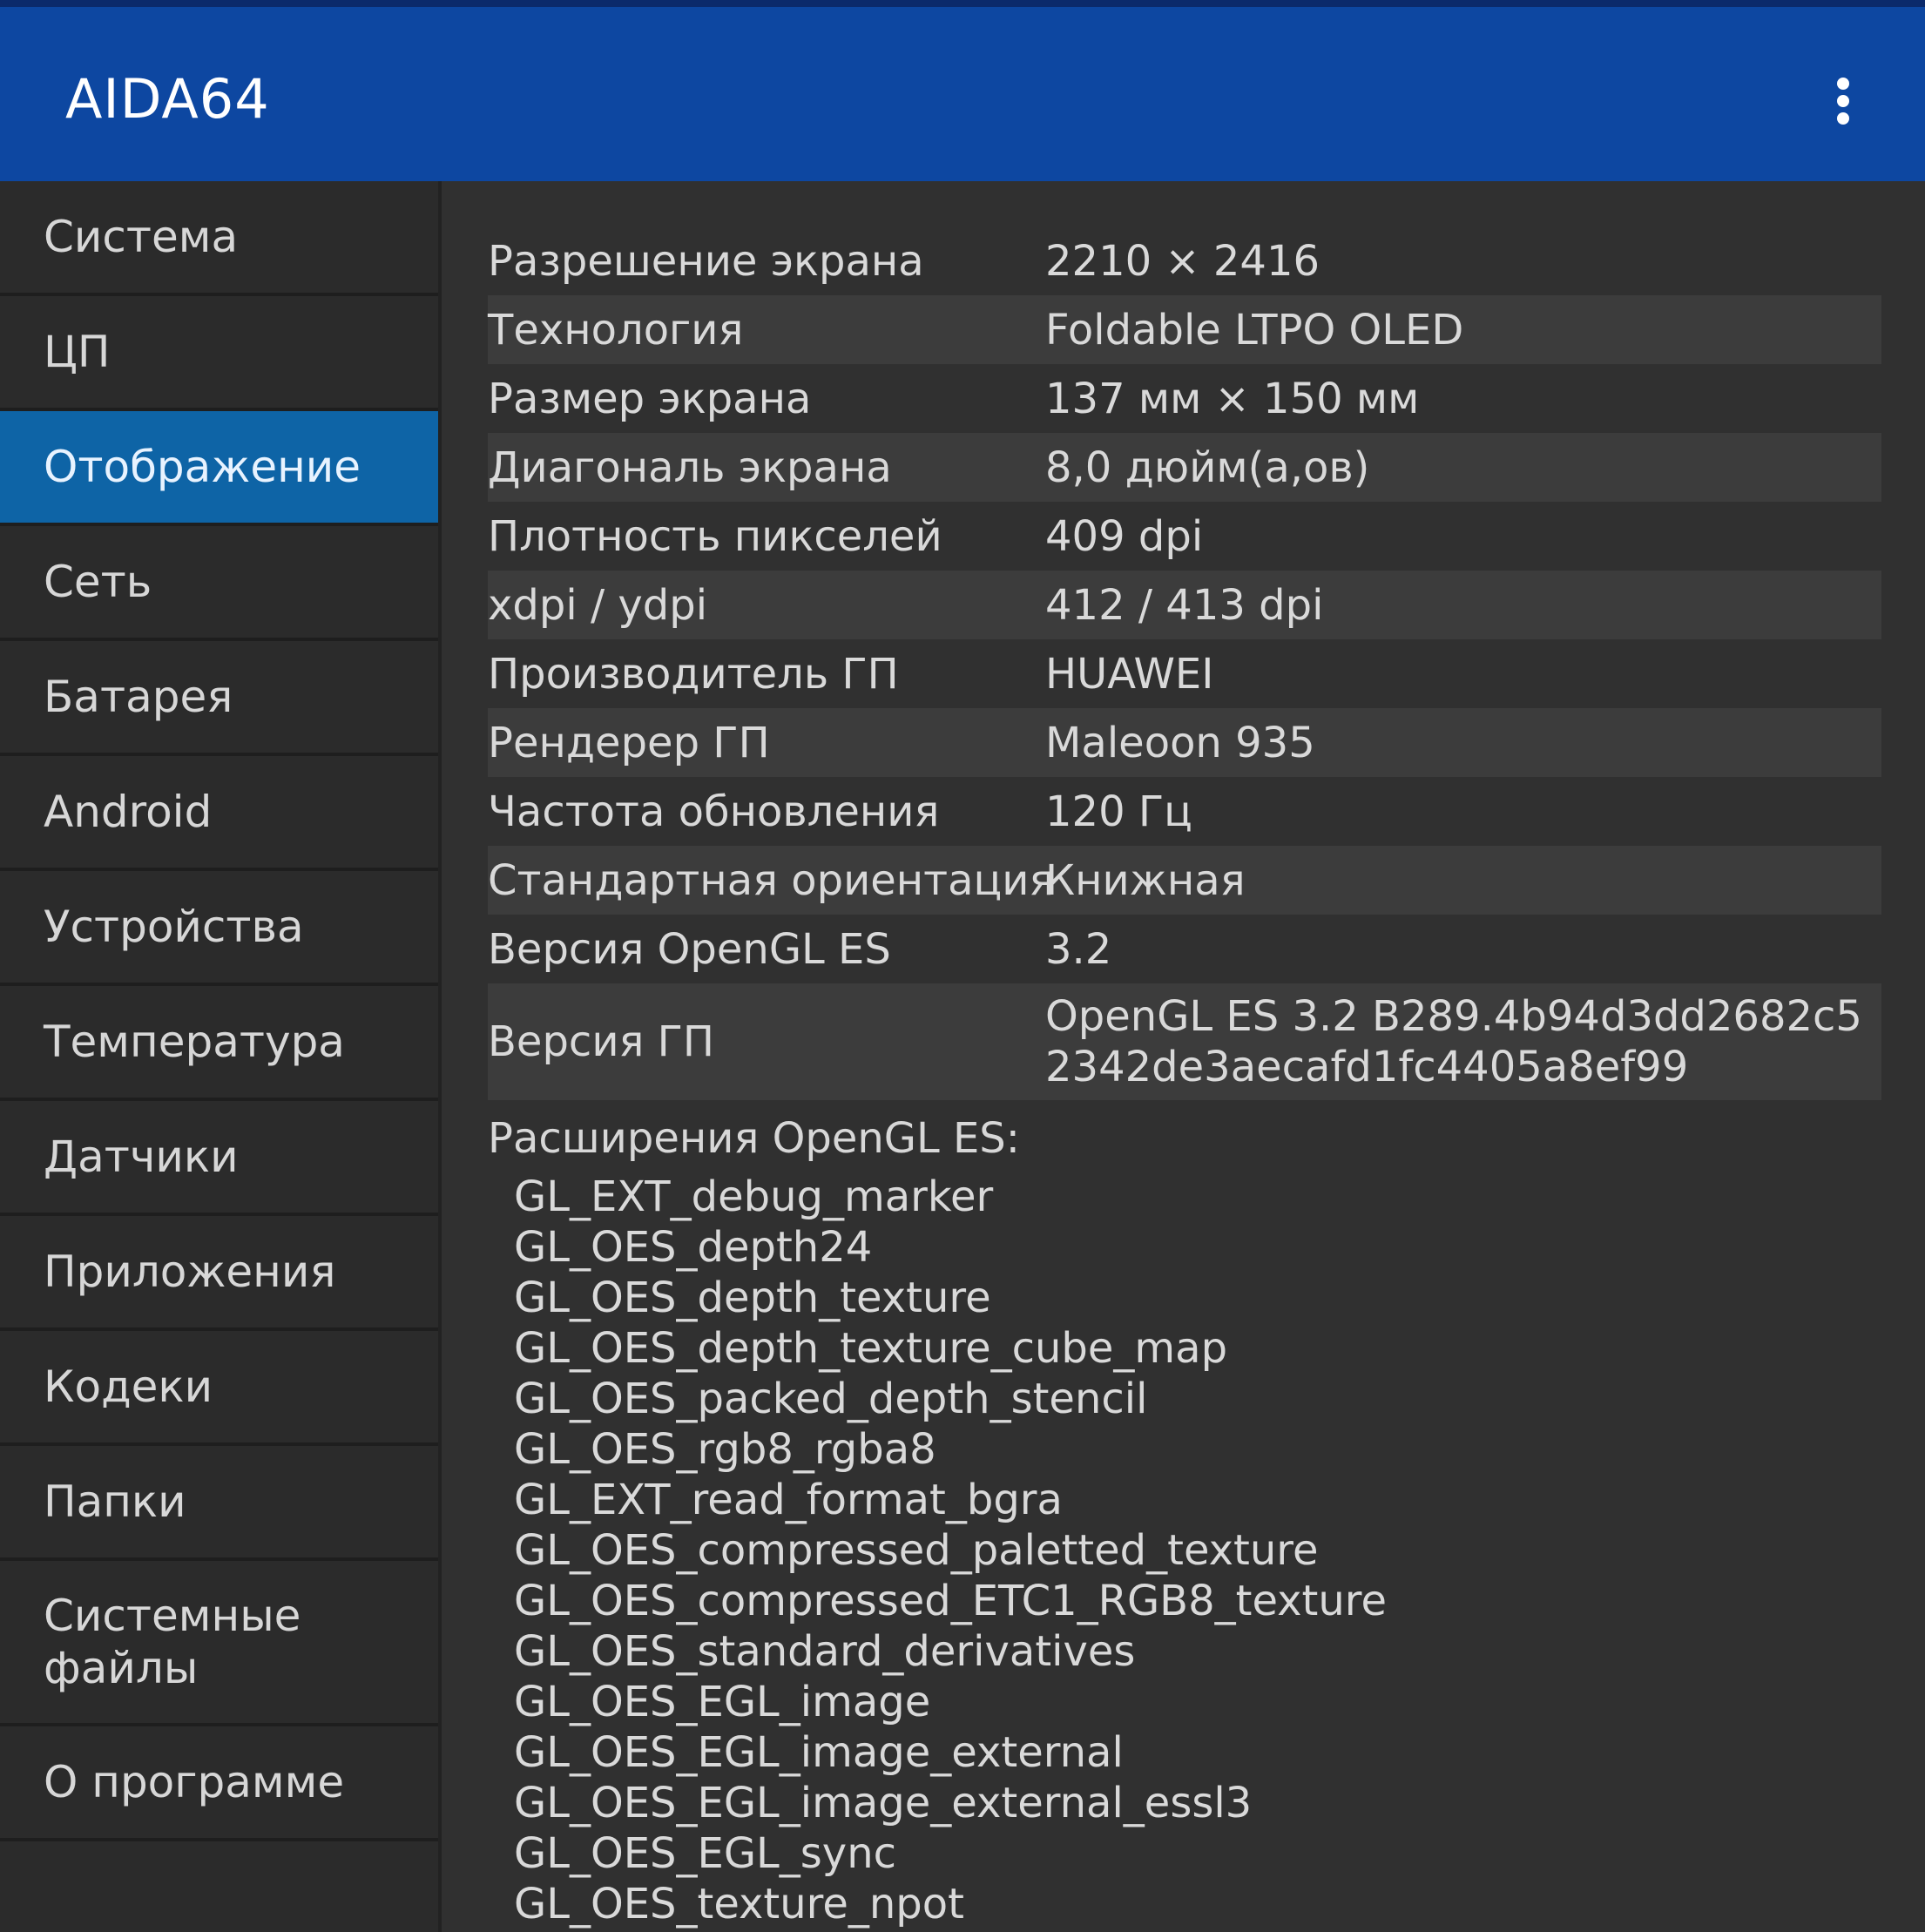 The image size is (1925, 1932). I want to click on sidebar-item-label: Устройства, so click(174, 927).